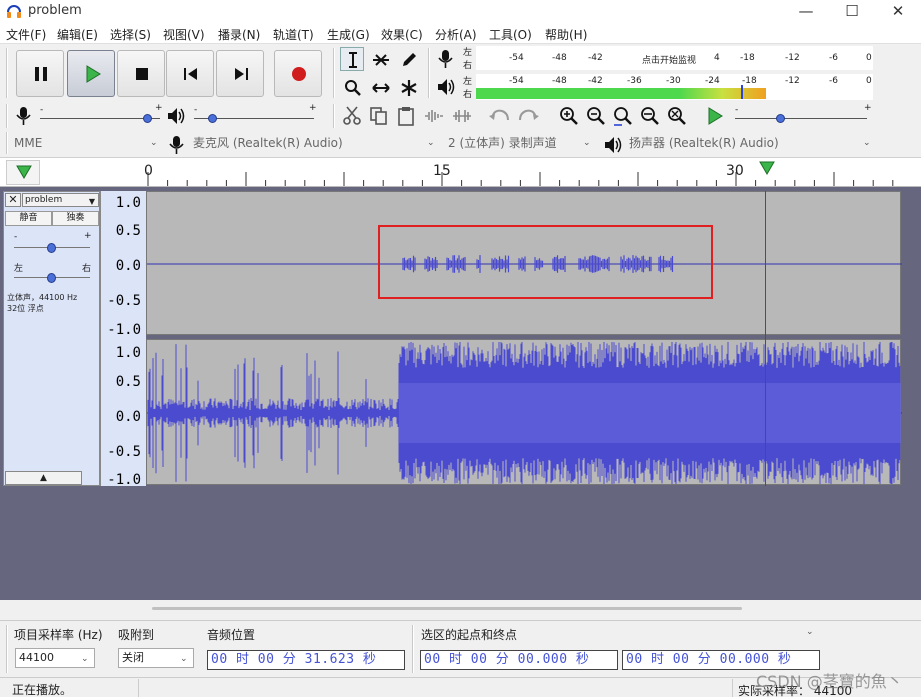 Image resolution: width=921 pixels, height=697 pixels. I want to click on menu-view: 视图(V), so click(184, 34).